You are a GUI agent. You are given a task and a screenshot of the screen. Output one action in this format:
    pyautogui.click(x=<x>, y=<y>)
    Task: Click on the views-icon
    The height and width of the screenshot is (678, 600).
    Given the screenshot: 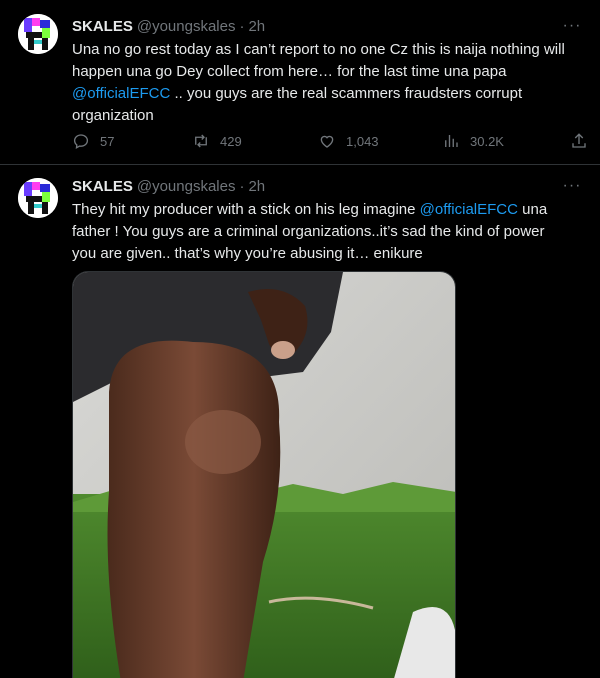 What is the action you would take?
    pyautogui.click(x=451, y=141)
    